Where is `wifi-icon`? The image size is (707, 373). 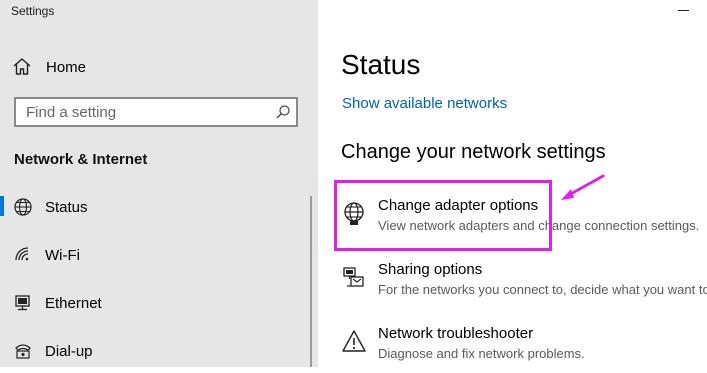
wifi-icon is located at coordinates (23, 255).